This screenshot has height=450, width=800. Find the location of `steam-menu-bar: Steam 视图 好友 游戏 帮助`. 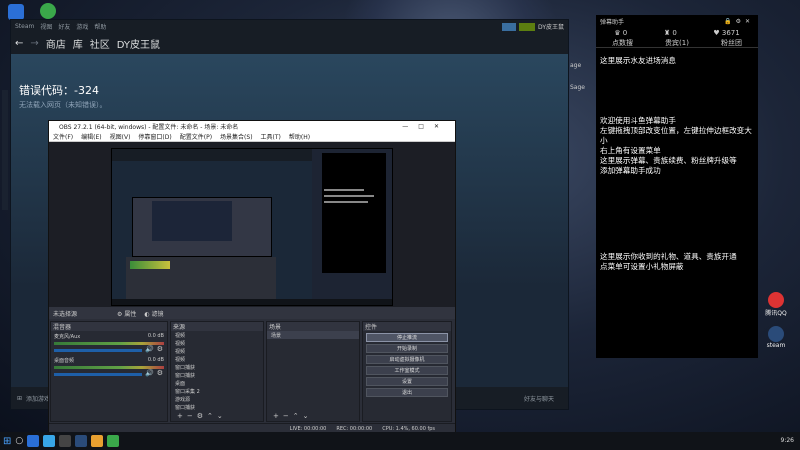

steam-menu-bar: Steam 视图 好友 游戏 帮助 is located at coordinates (289, 26).